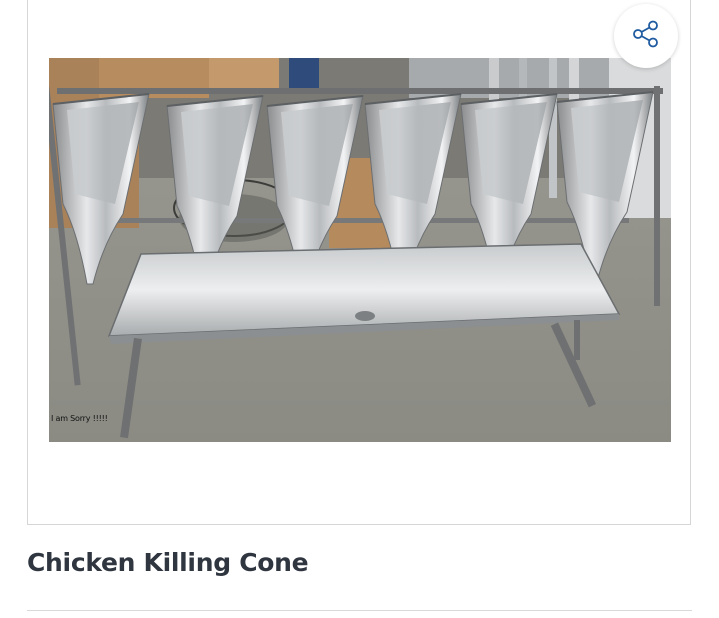  What do you see at coordinates (79, 418) in the screenshot?
I see `photo-caption: I am Sorry !!!!!` at bounding box center [79, 418].